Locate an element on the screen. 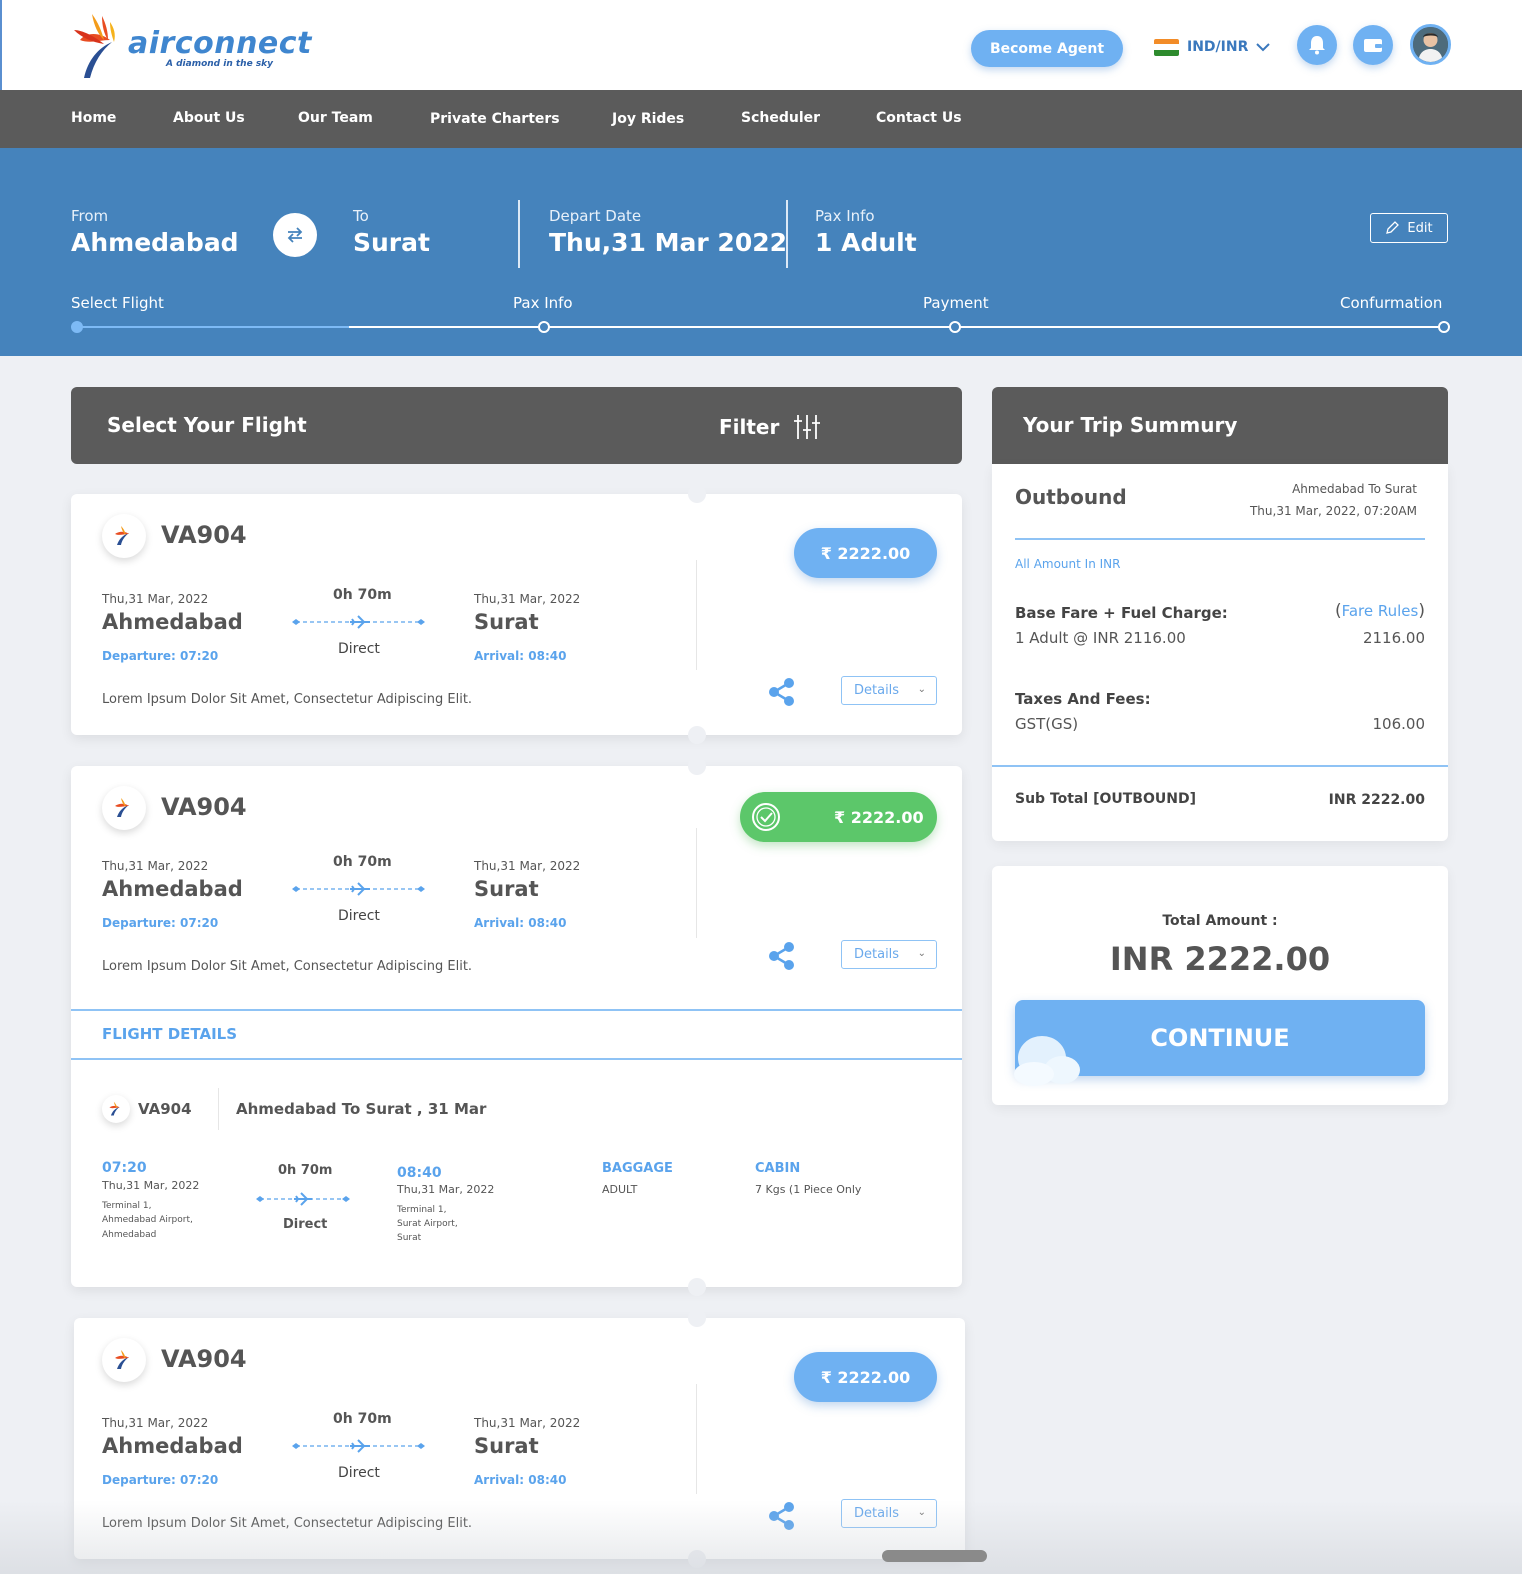  details-label: Details is located at coordinates (877, 954).